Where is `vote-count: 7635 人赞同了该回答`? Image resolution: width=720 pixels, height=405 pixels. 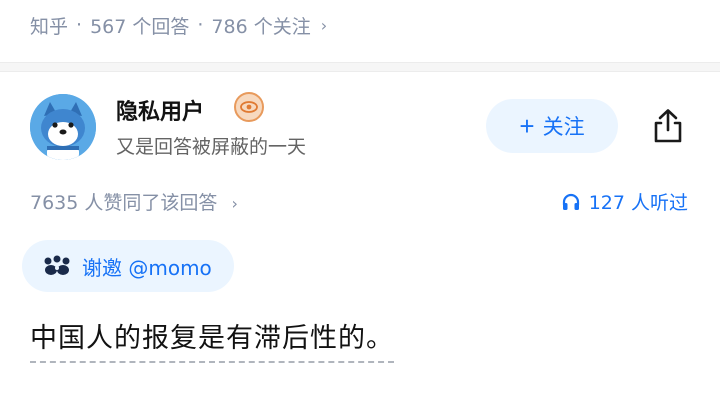
vote-count: 7635 人赞同了该回答 is located at coordinates (124, 203).